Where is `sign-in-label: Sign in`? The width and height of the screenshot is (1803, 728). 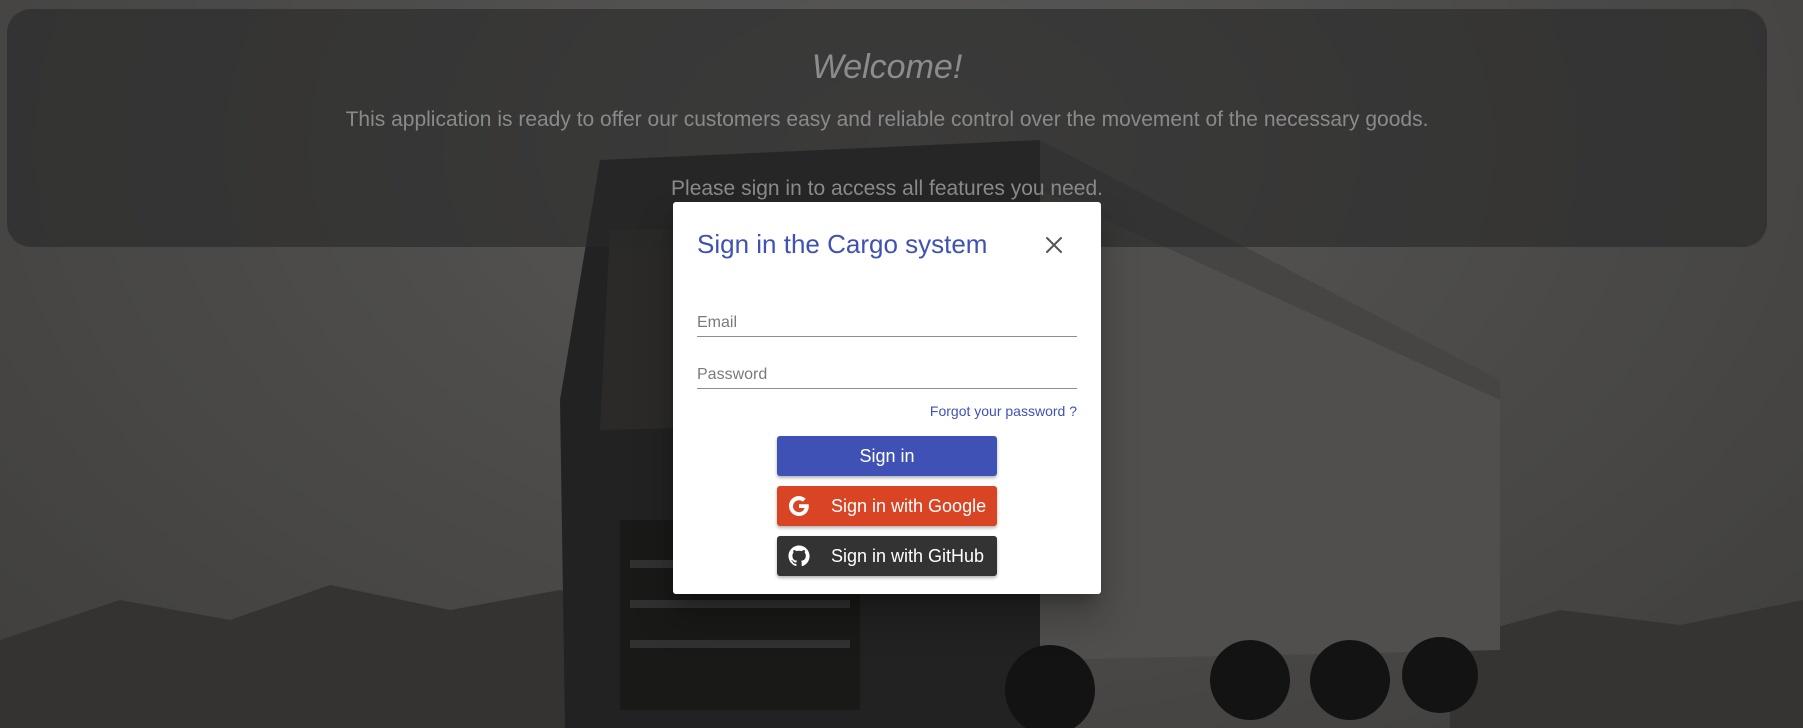 sign-in-label: Sign in is located at coordinates (887, 455).